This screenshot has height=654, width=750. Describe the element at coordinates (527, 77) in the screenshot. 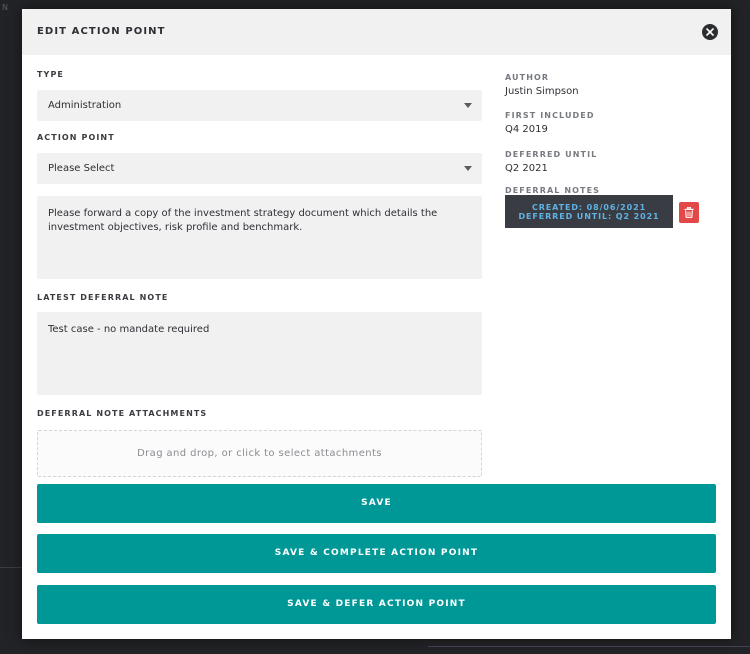

I see `author-label: AUTHOR` at that location.